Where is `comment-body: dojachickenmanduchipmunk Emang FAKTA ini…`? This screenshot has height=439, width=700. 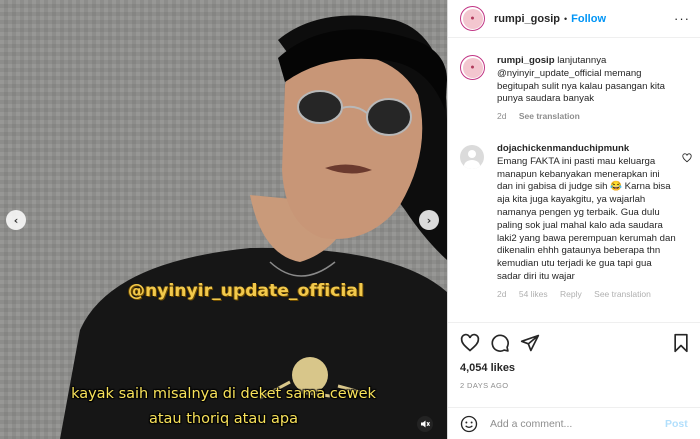
comment-body: dojachickenmanduchipmunk Emang FAKTA ini… is located at coordinates (587, 222).